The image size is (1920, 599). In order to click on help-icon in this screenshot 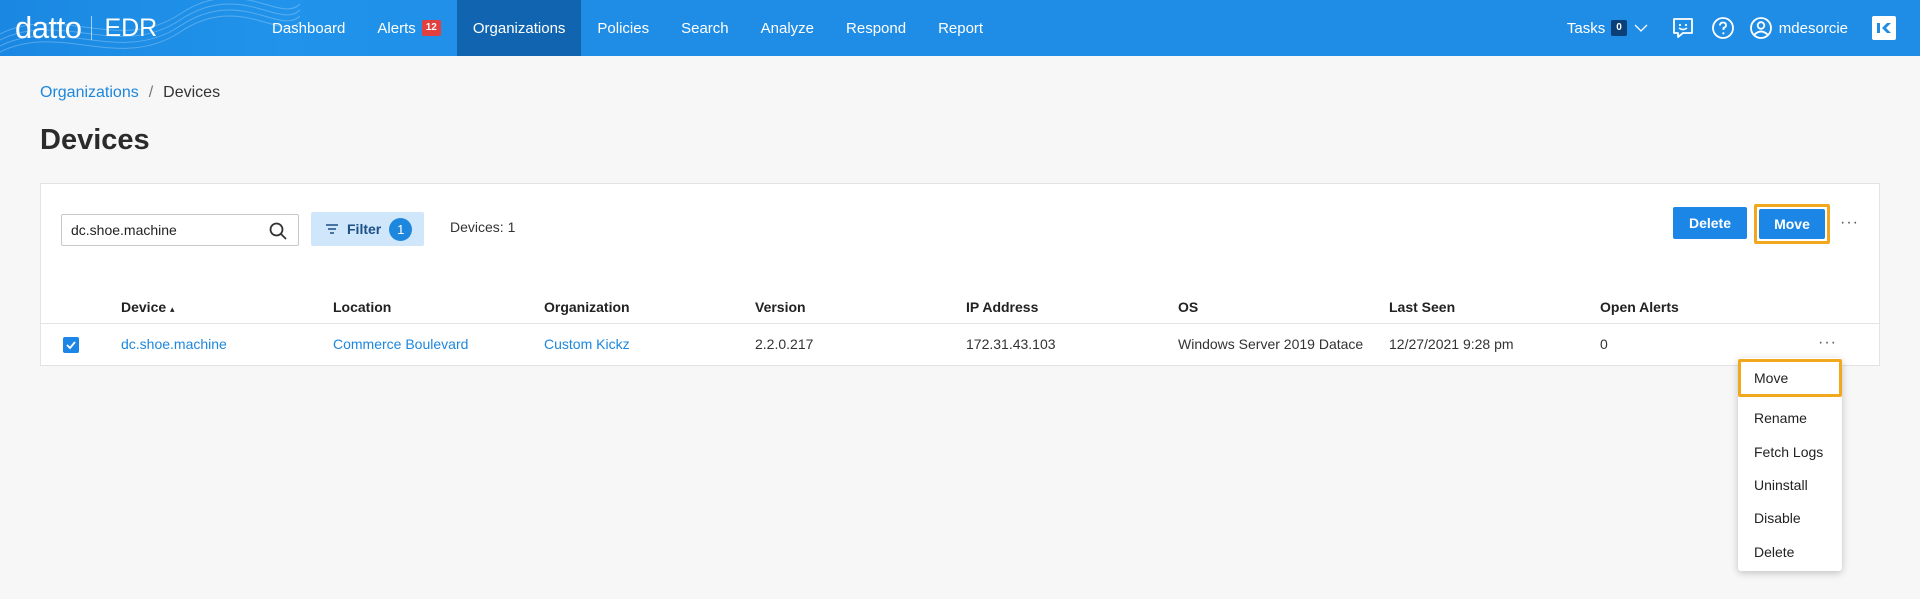, I will do `click(1723, 28)`.